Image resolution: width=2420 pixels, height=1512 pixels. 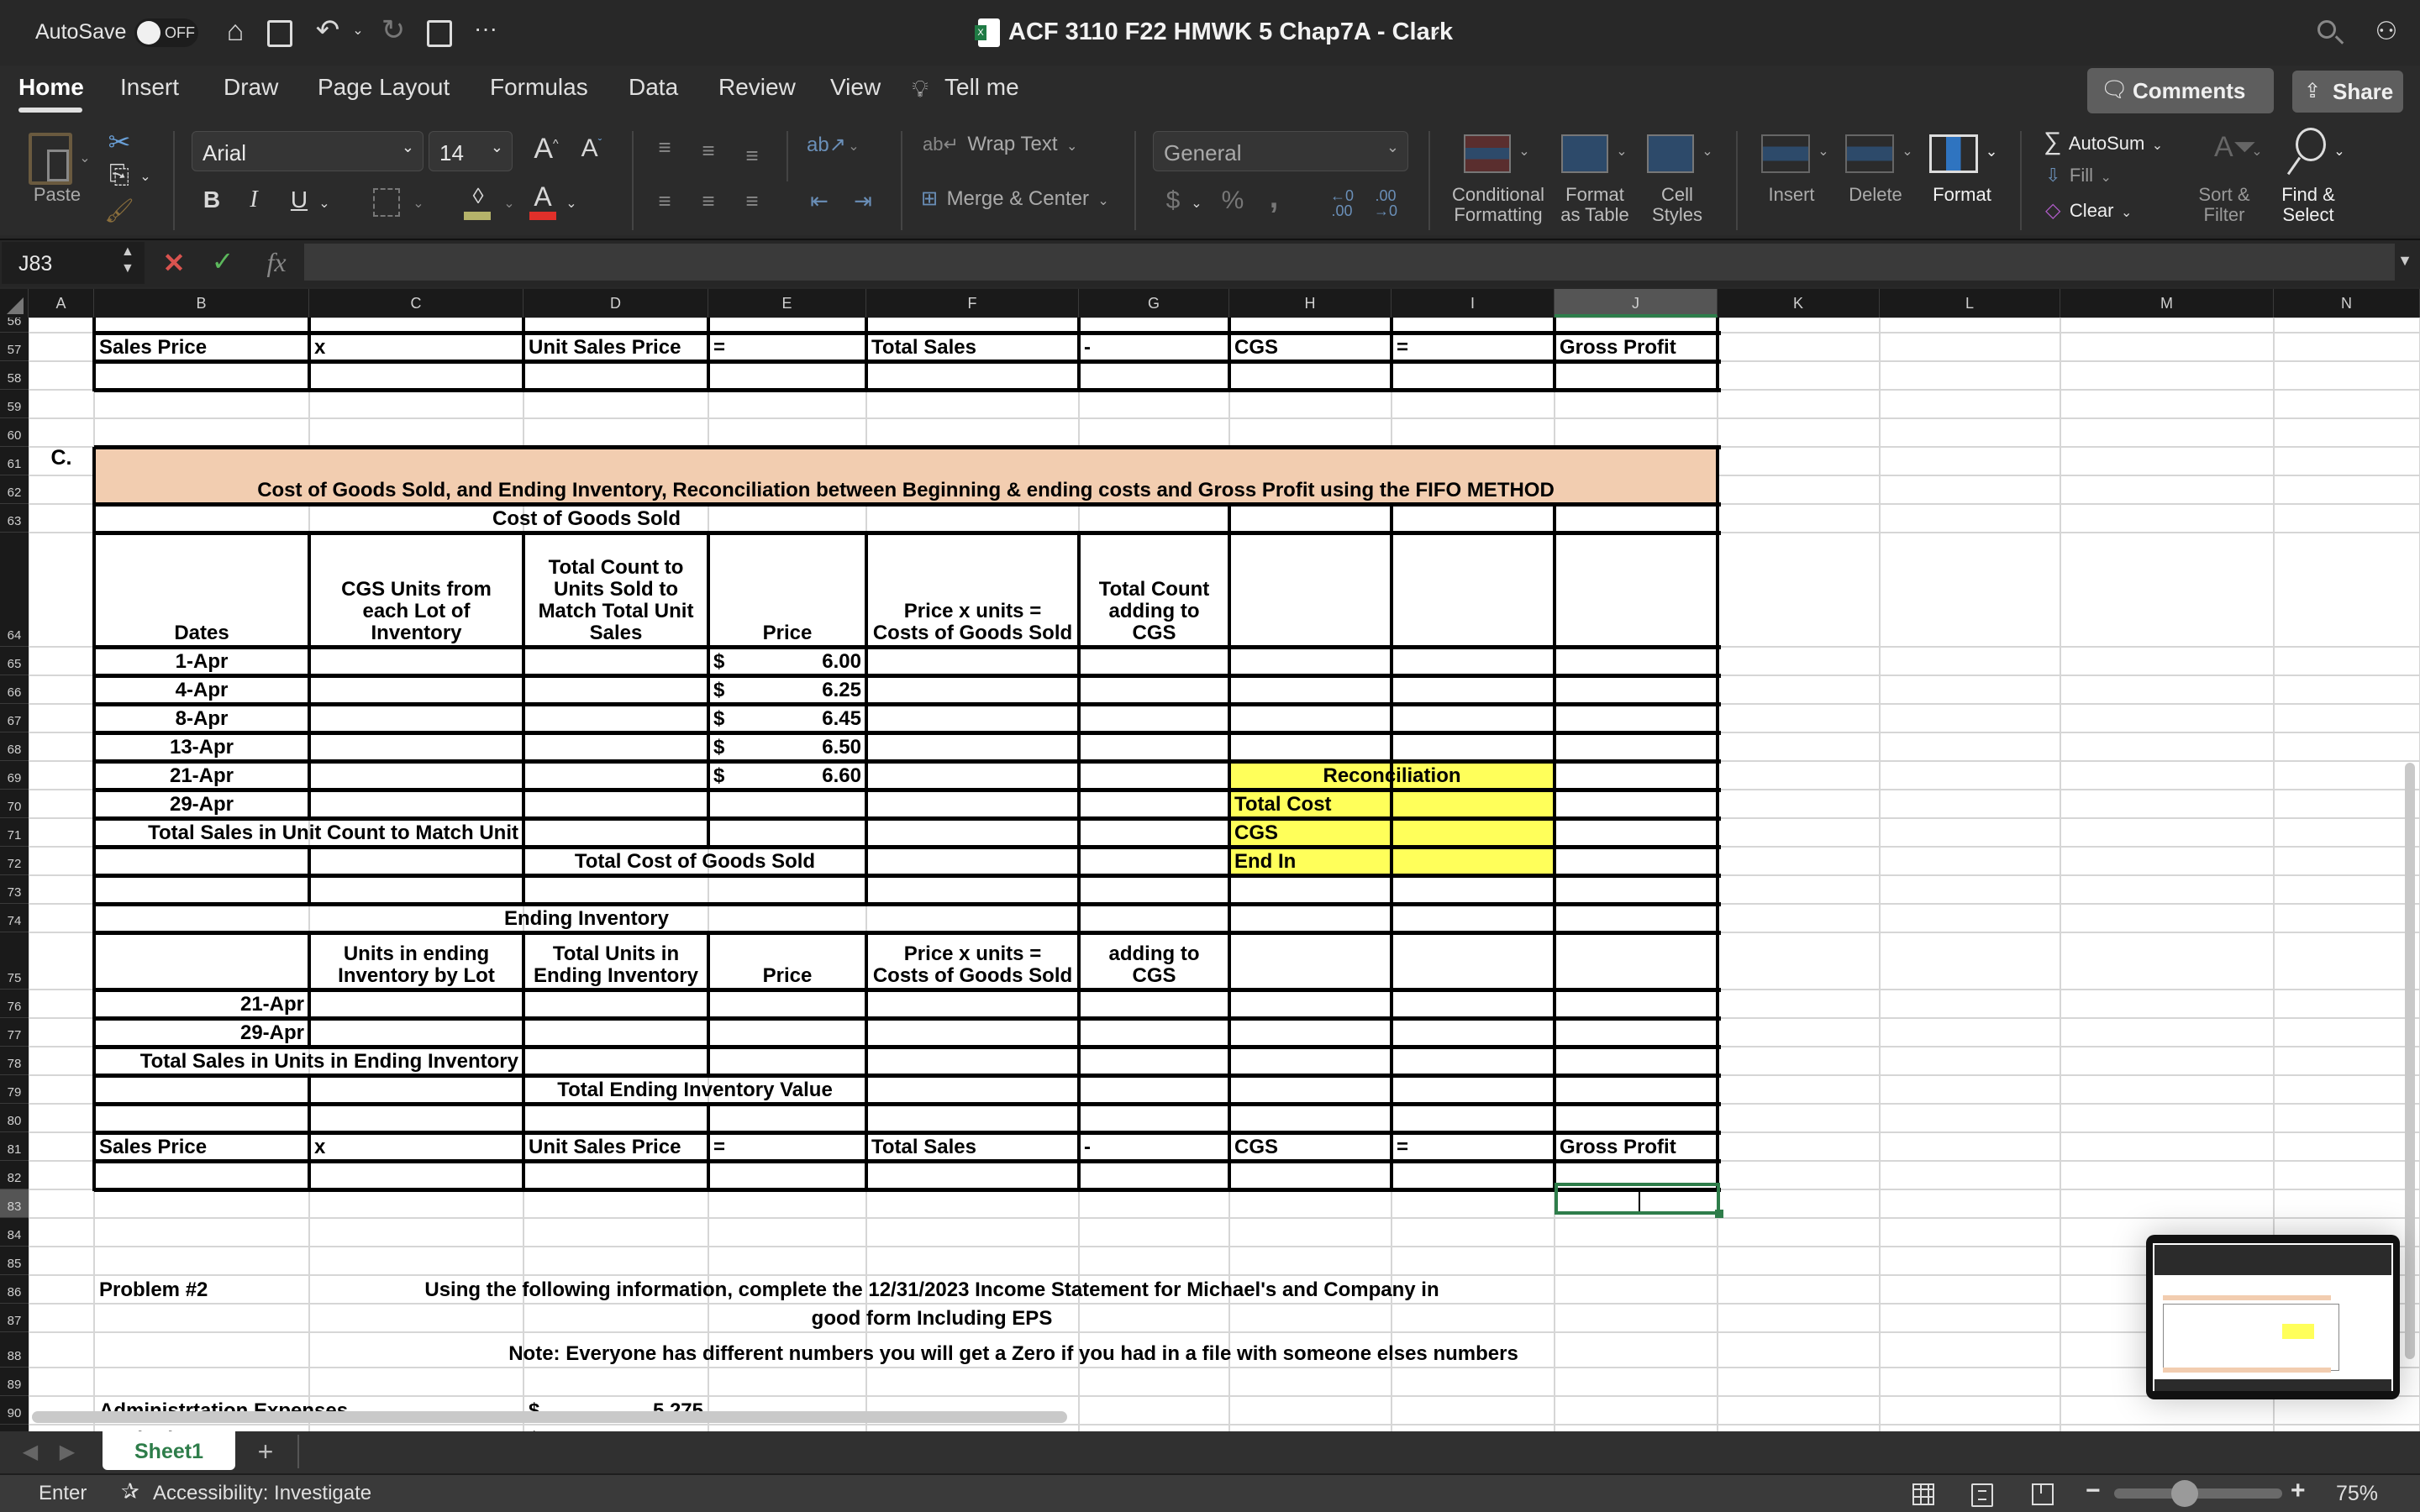 I want to click on row-header-89: 89, so click(x=15, y=1382).